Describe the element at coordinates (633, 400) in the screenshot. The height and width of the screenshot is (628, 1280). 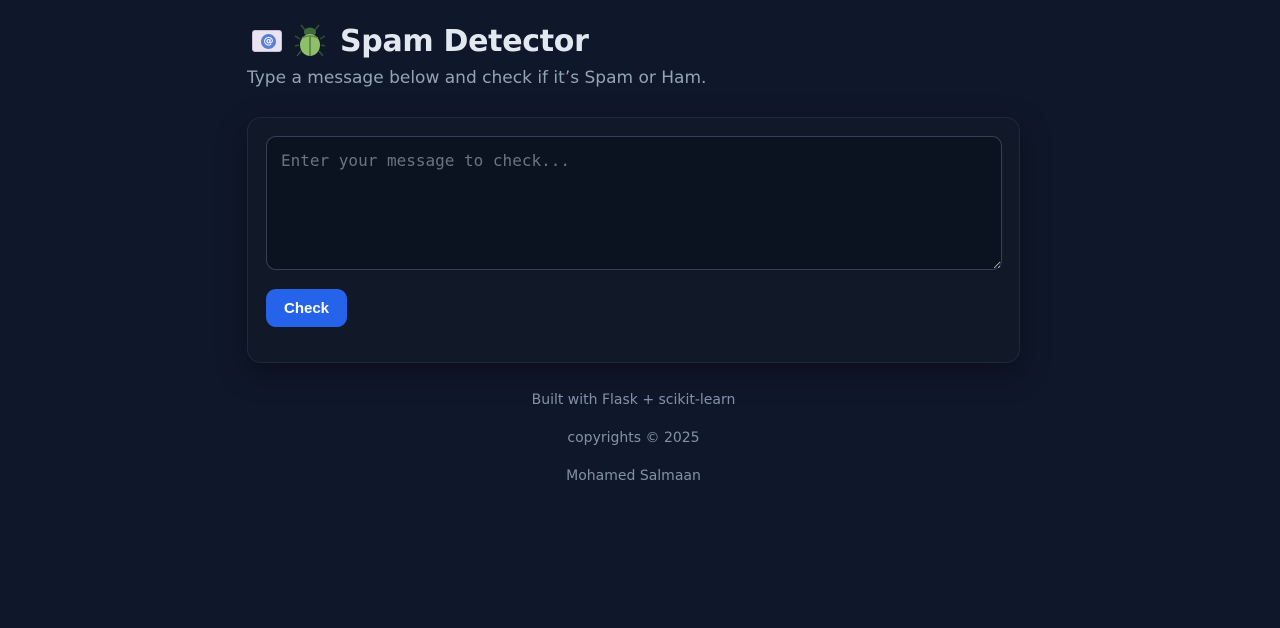
I see `footer-built-with: Built with Flask + scikit-learn` at that location.